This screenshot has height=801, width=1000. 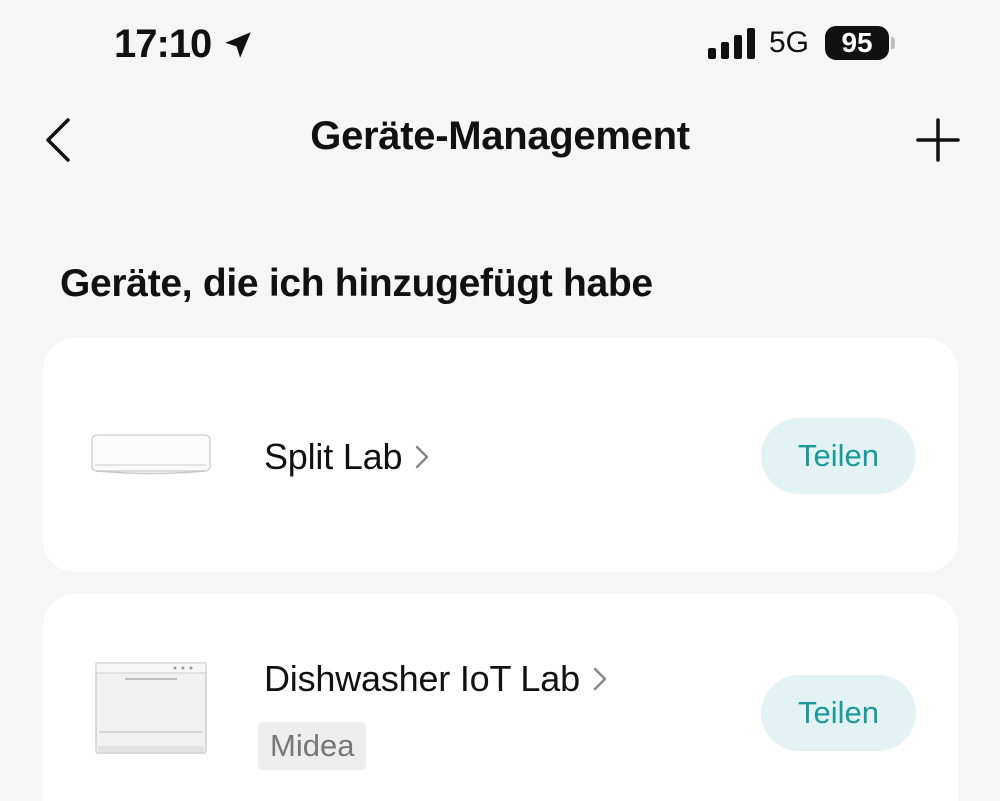 What do you see at coordinates (151, 708) in the screenshot?
I see `dishwasher-icon` at bounding box center [151, 708].